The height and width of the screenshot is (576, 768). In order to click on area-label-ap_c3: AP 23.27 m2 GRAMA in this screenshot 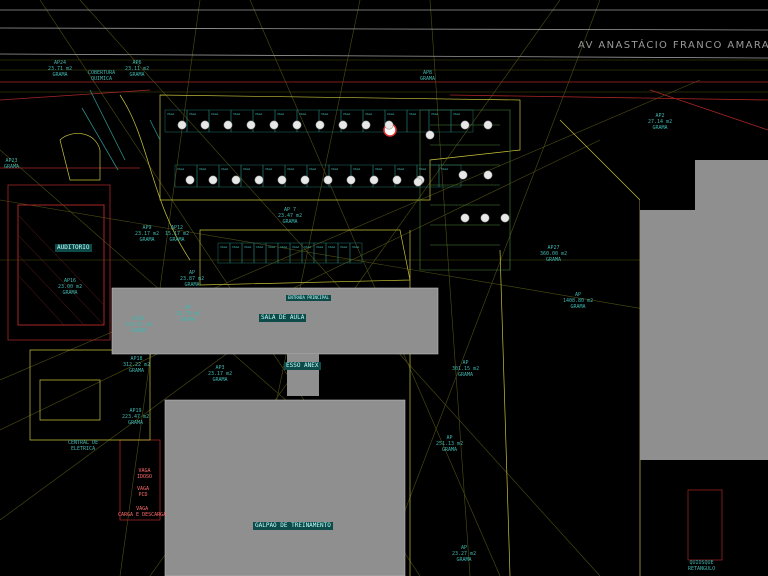, I will do `click(464, 554)`.